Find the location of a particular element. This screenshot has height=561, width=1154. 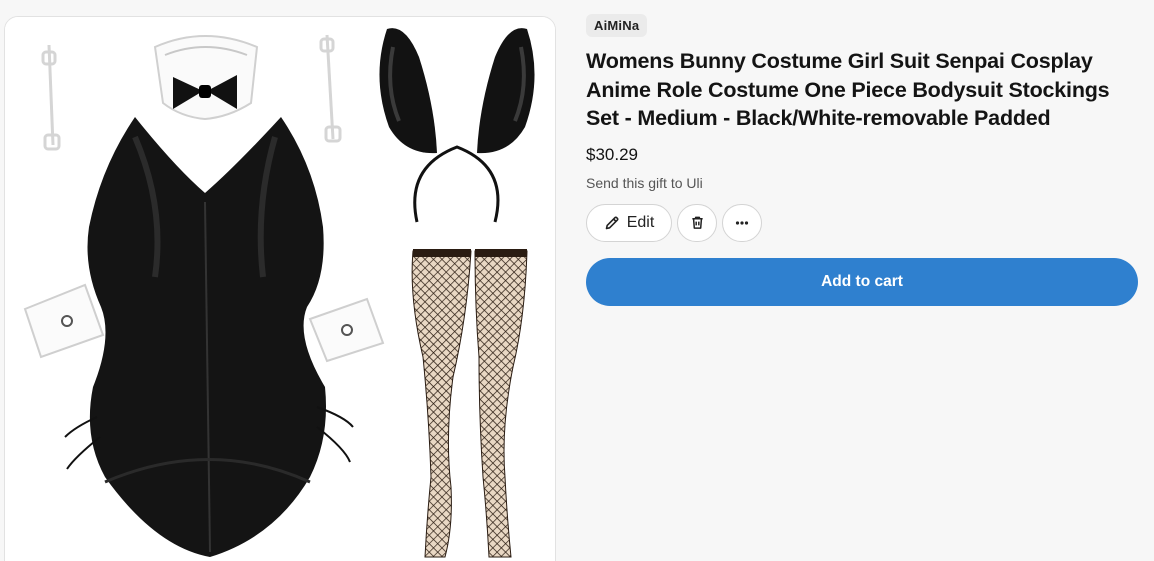

more-horizontal-icon is located at coordinates (742, 223).